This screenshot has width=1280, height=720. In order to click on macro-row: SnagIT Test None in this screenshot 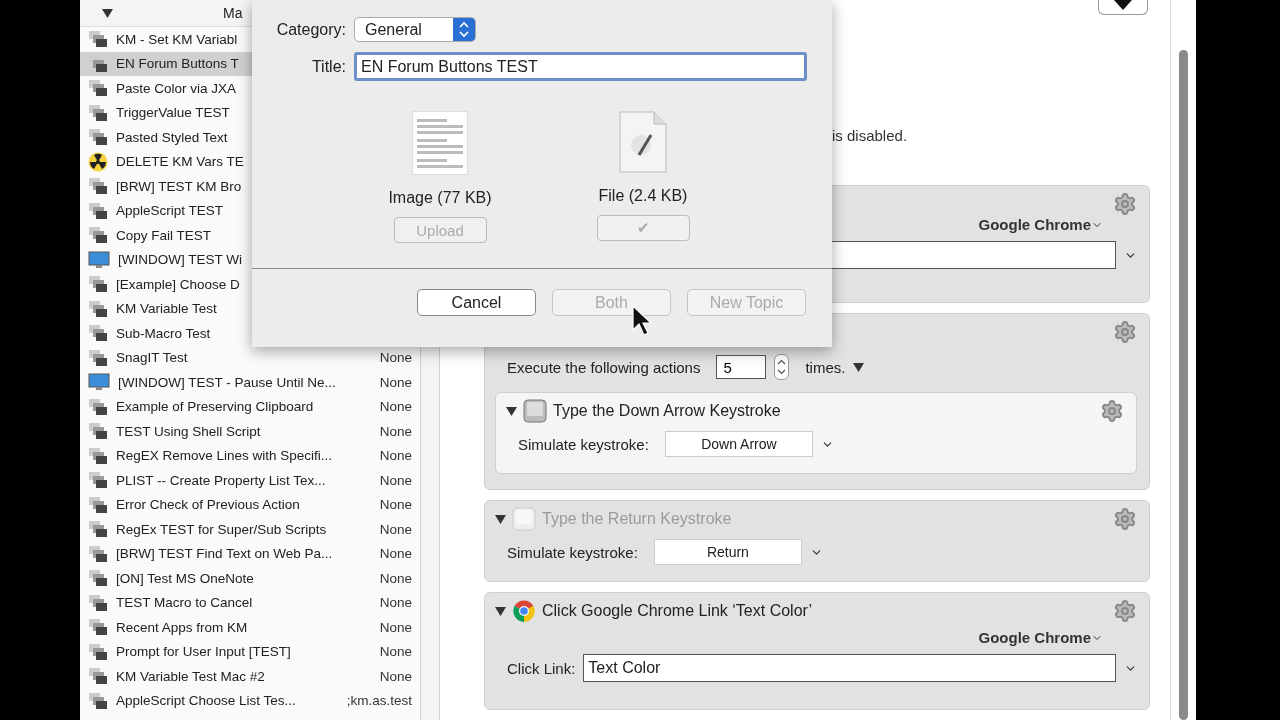, I will do `click(250, 357)`.